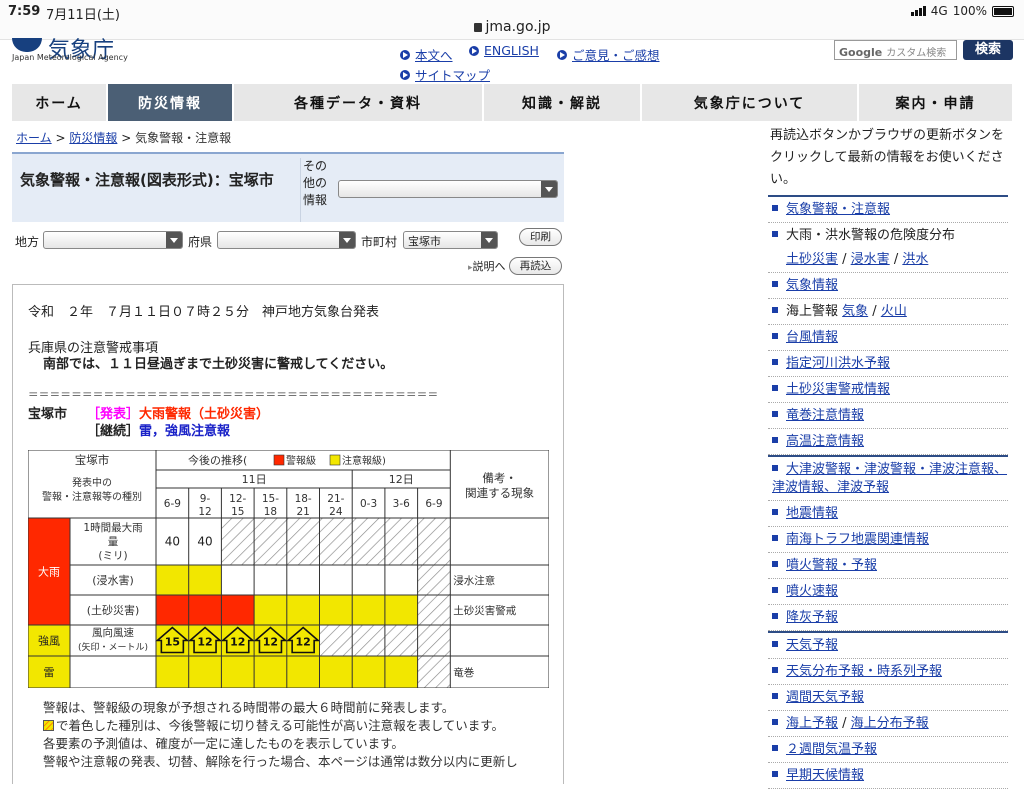 This screenshot has height=789, width=1024. What do you see at coordinates (825, 441) in the screenshot?
I see `sidebar-link: 高温注意情報` at bounding box center [825, 441].